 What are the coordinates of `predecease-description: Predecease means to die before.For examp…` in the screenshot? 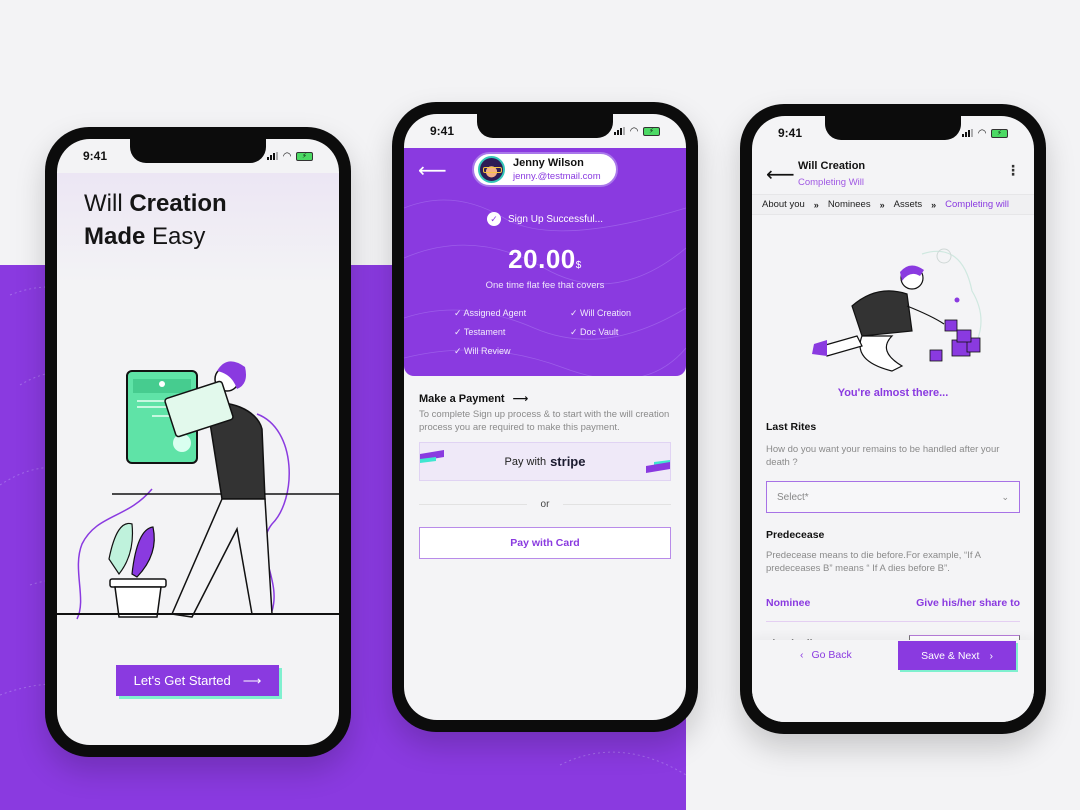 It's located at (873, 562).